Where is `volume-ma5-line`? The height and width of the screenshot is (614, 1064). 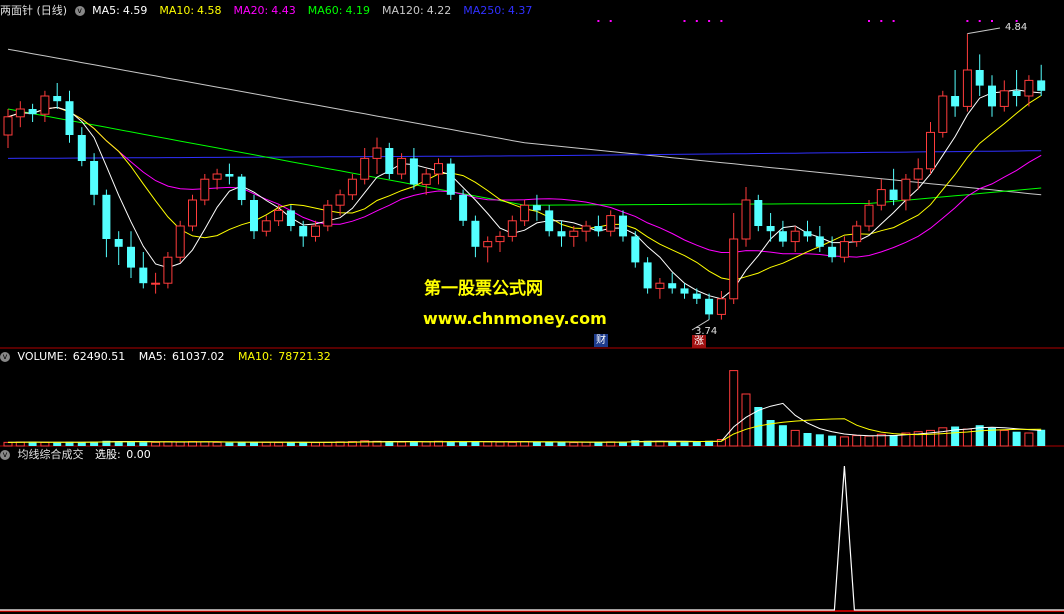
volume-ma5-line is located at coordinates (524, 422).